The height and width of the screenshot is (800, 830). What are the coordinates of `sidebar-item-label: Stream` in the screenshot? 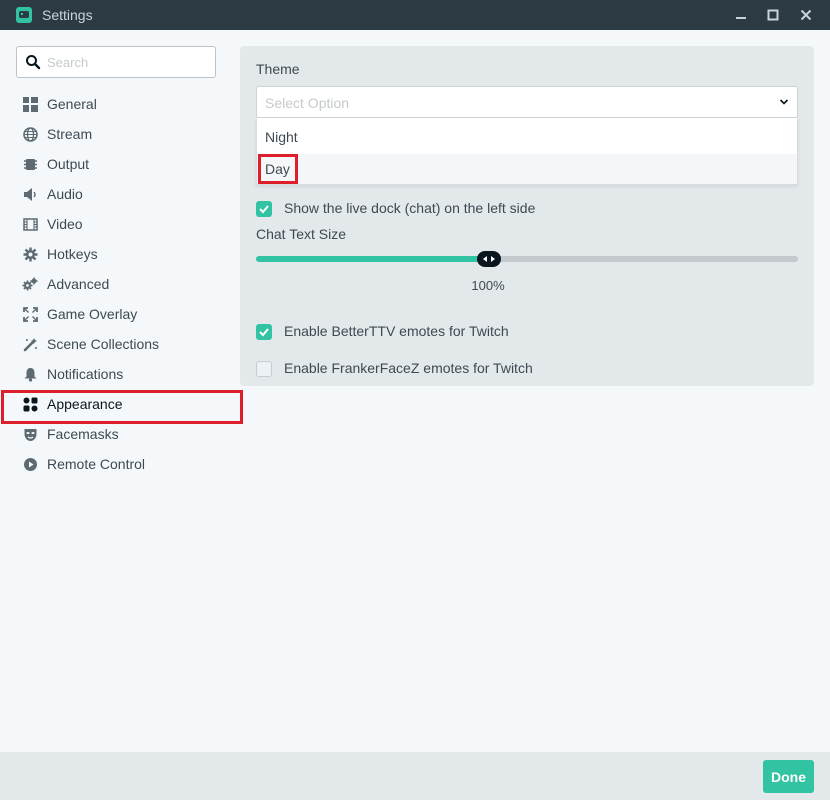 It's located at (70, 134).